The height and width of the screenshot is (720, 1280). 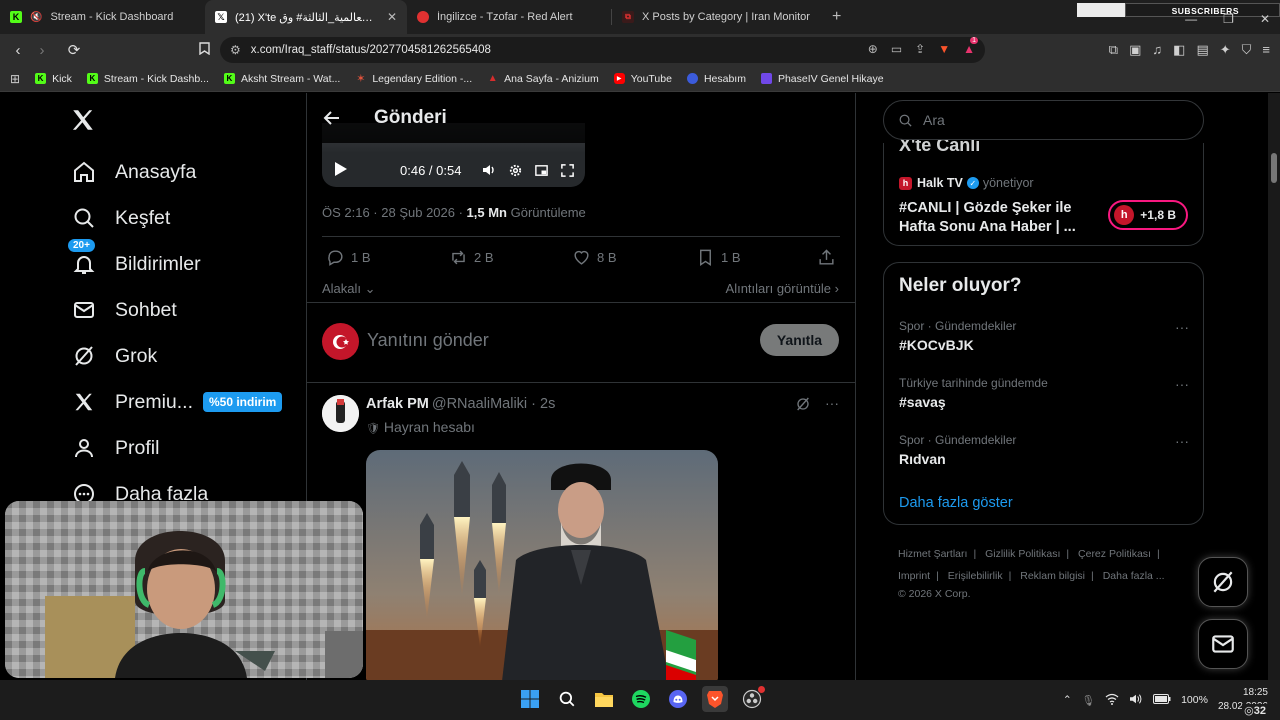 I want to click on nav-notifications: 20+ Bildirimler, so click(x=134, y=258).